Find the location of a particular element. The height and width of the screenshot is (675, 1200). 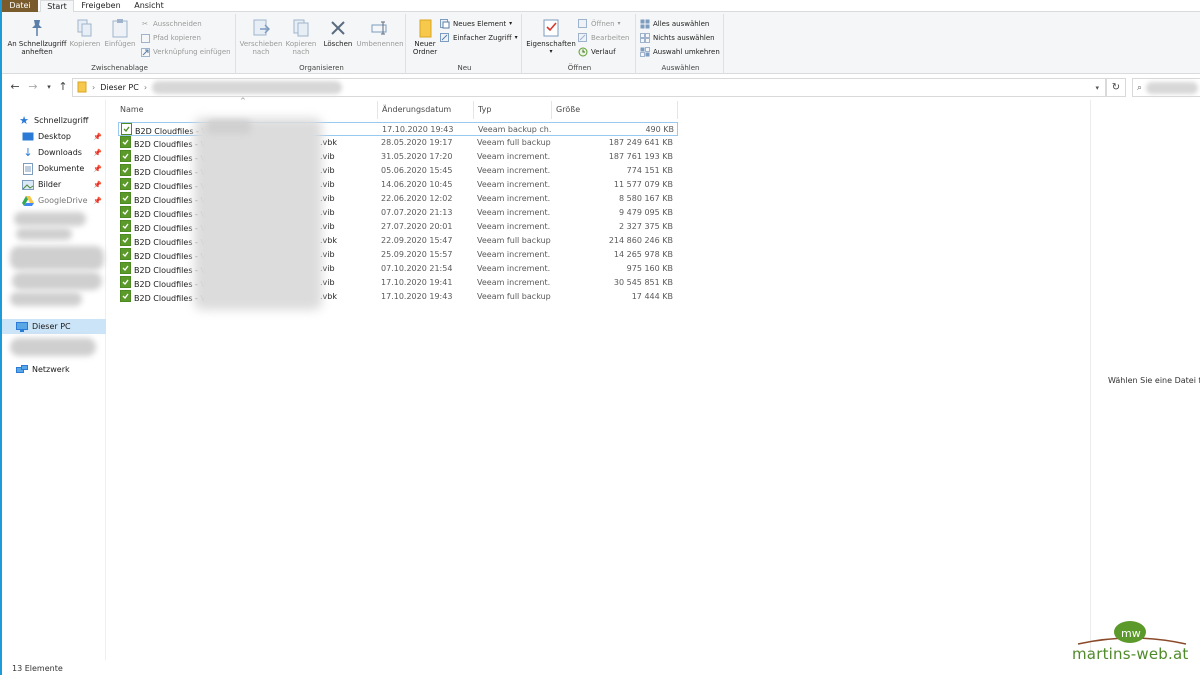

address-bar: › Dieser PC › ▾ is located at coordinates (589, 87).